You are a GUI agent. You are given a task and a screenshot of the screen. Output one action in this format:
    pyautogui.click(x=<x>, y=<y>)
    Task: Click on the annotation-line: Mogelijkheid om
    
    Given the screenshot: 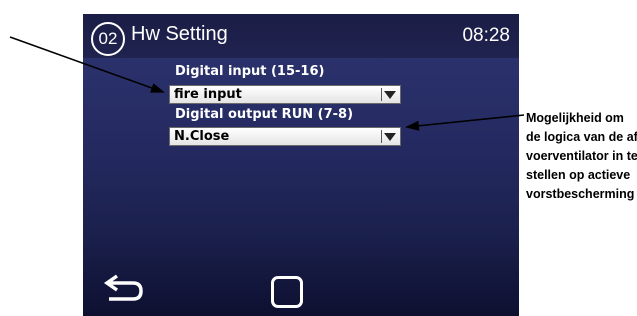 What is the action you would take?
    pyautogui.click(x=575, y=118)
    